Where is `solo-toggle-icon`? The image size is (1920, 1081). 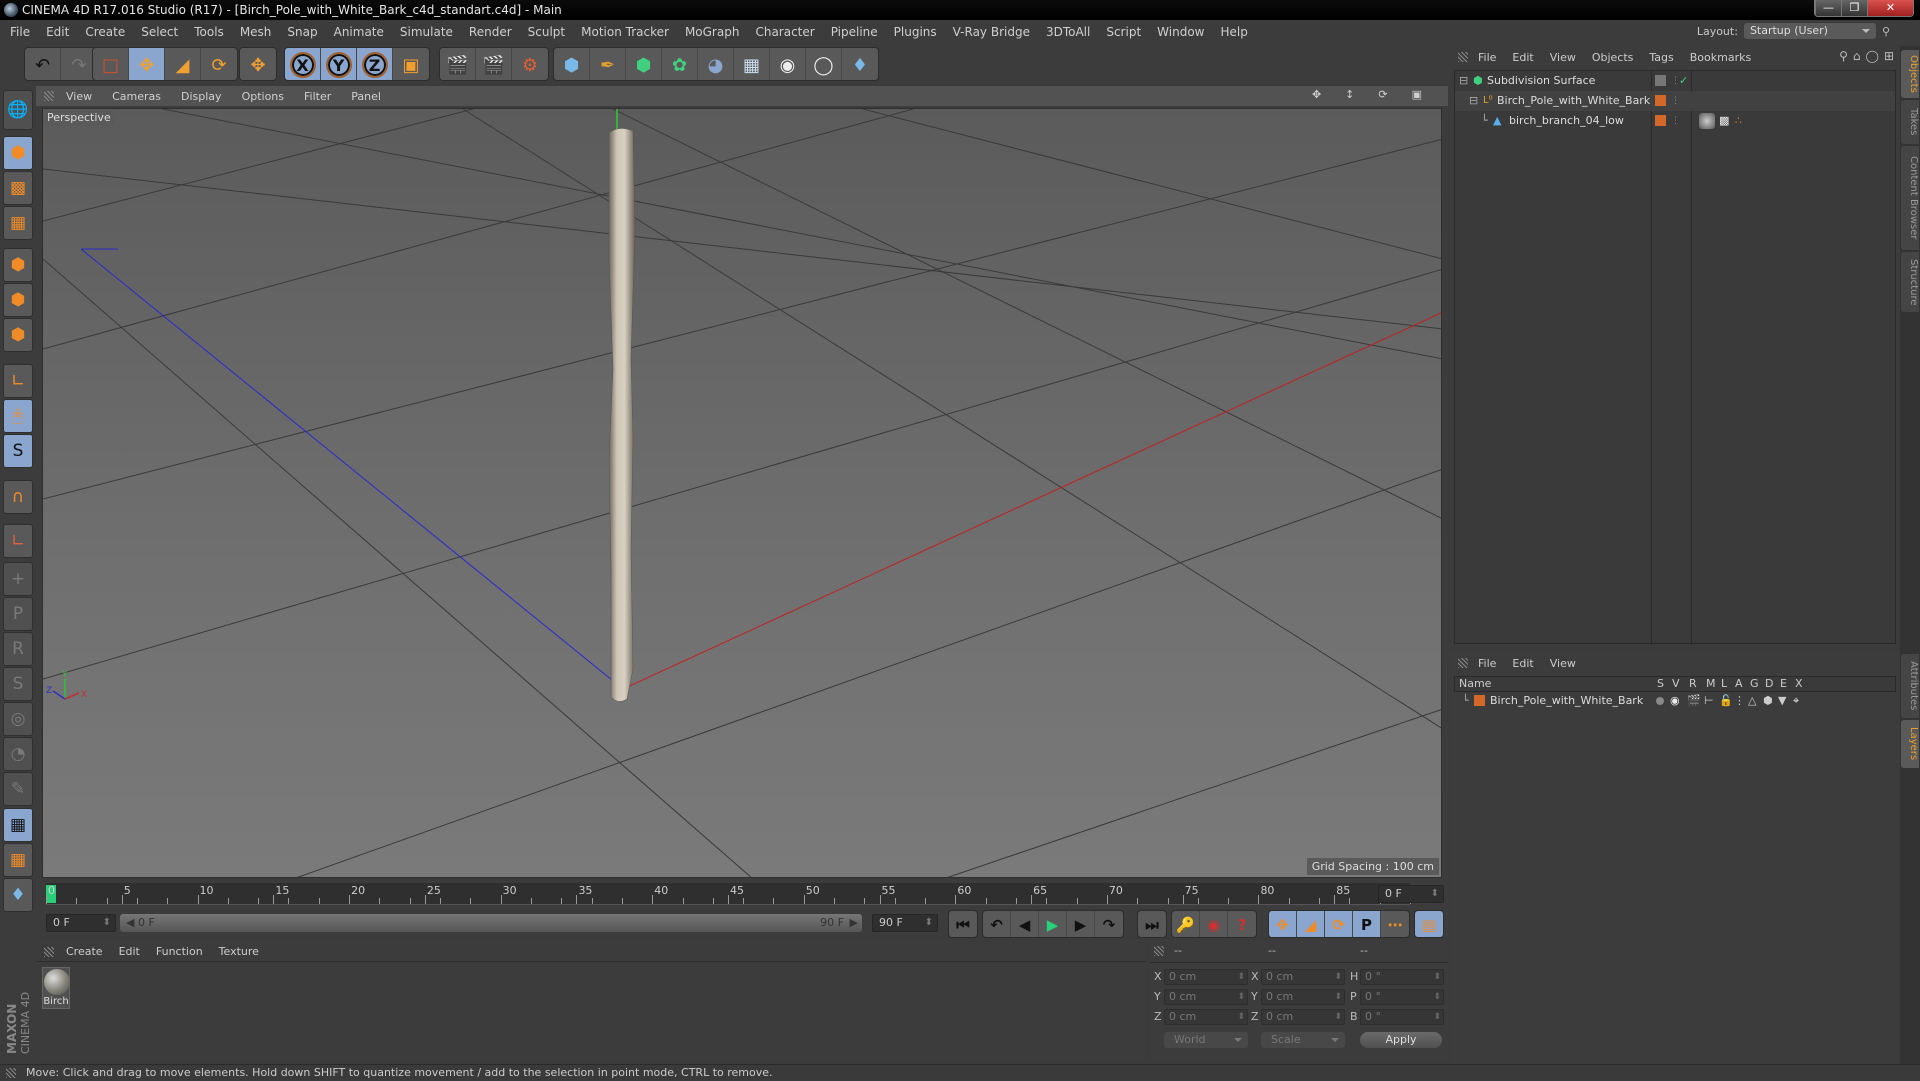
solo-toggle-icon is located at coordinates (1660, 701).